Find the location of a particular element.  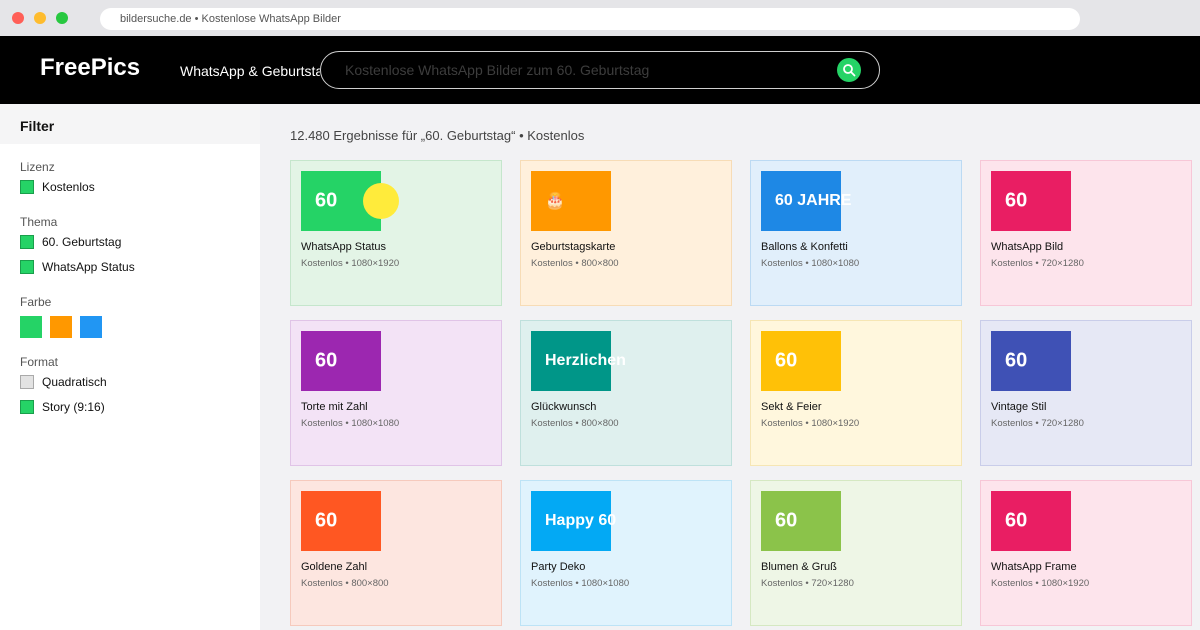

thumbnail-text: 🎂 is located at coordinates (555, 201).